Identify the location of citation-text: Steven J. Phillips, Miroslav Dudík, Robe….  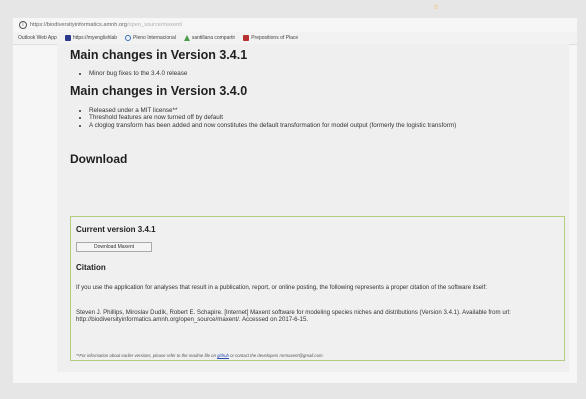
(293, 316).